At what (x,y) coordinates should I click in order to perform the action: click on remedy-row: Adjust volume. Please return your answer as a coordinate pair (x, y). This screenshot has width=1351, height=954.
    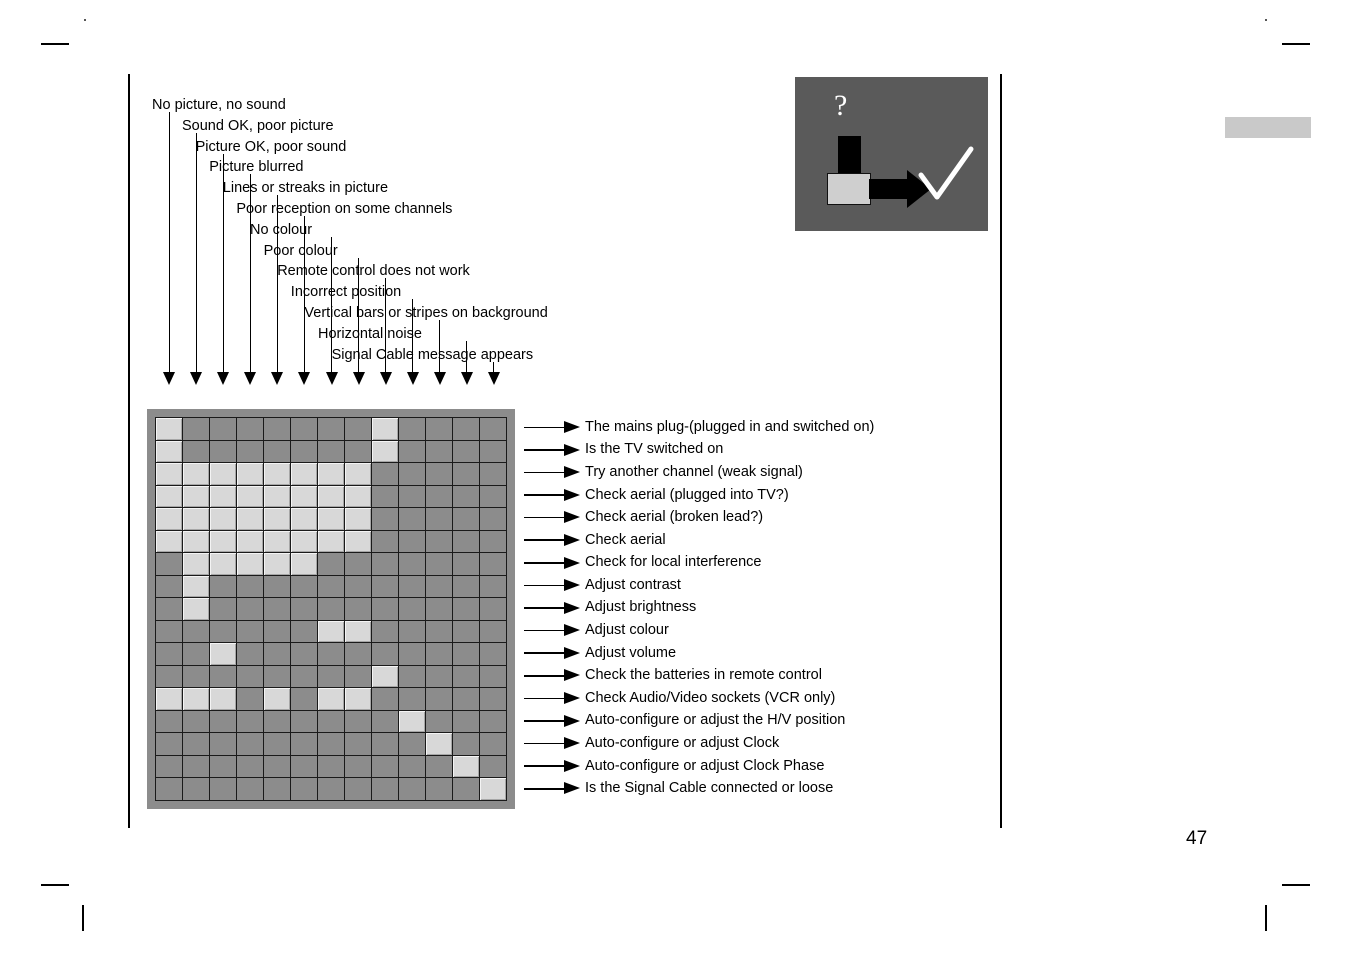
    Looking at the image, I should click on (600, 653).